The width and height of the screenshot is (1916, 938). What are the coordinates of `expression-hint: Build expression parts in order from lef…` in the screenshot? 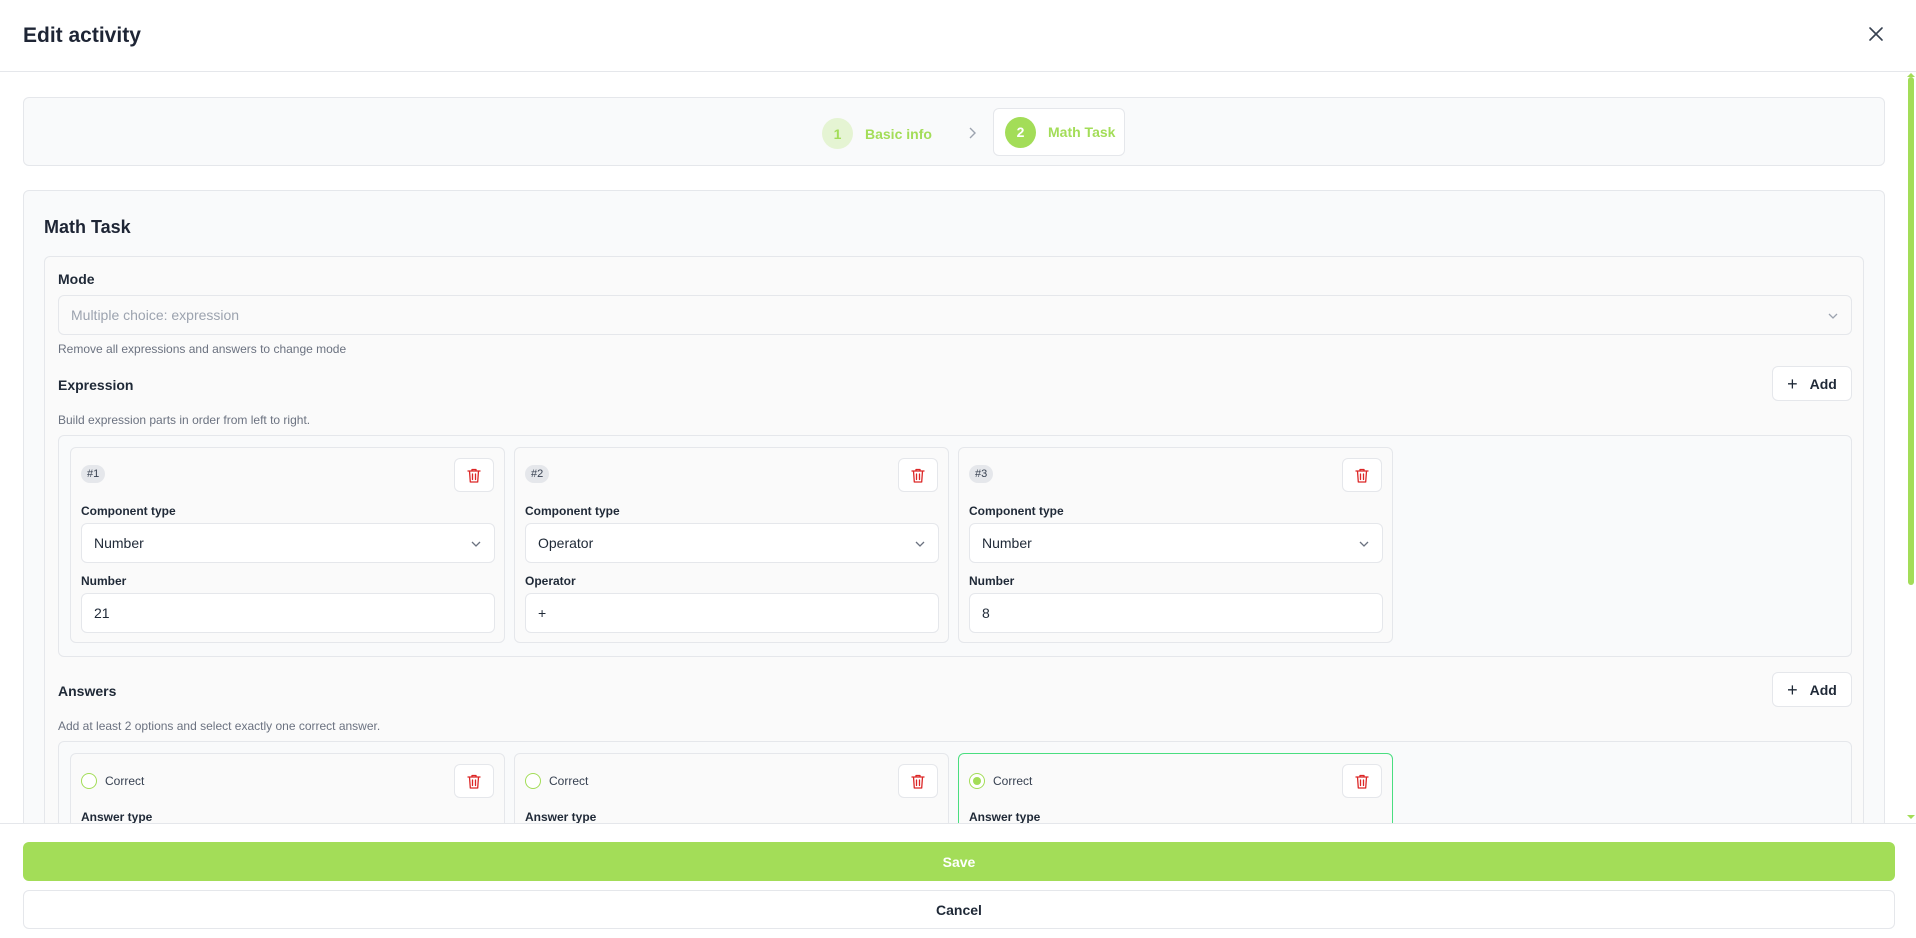 It's located at (184, 420).